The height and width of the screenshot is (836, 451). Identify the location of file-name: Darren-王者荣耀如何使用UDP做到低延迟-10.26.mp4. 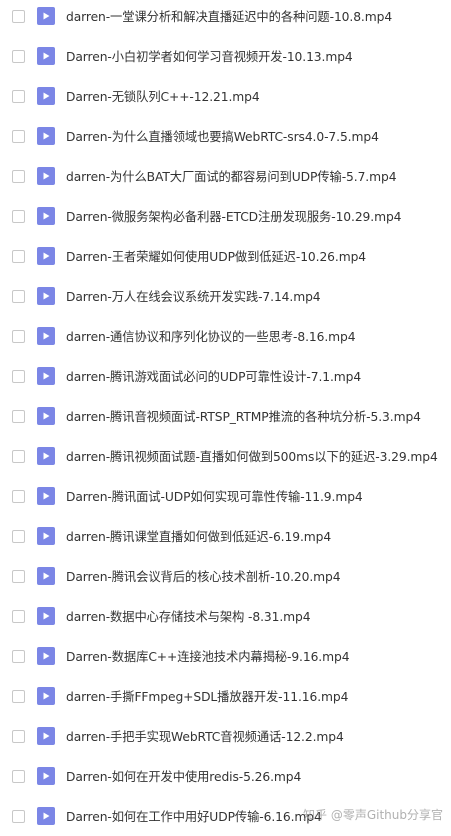
(256, 256).